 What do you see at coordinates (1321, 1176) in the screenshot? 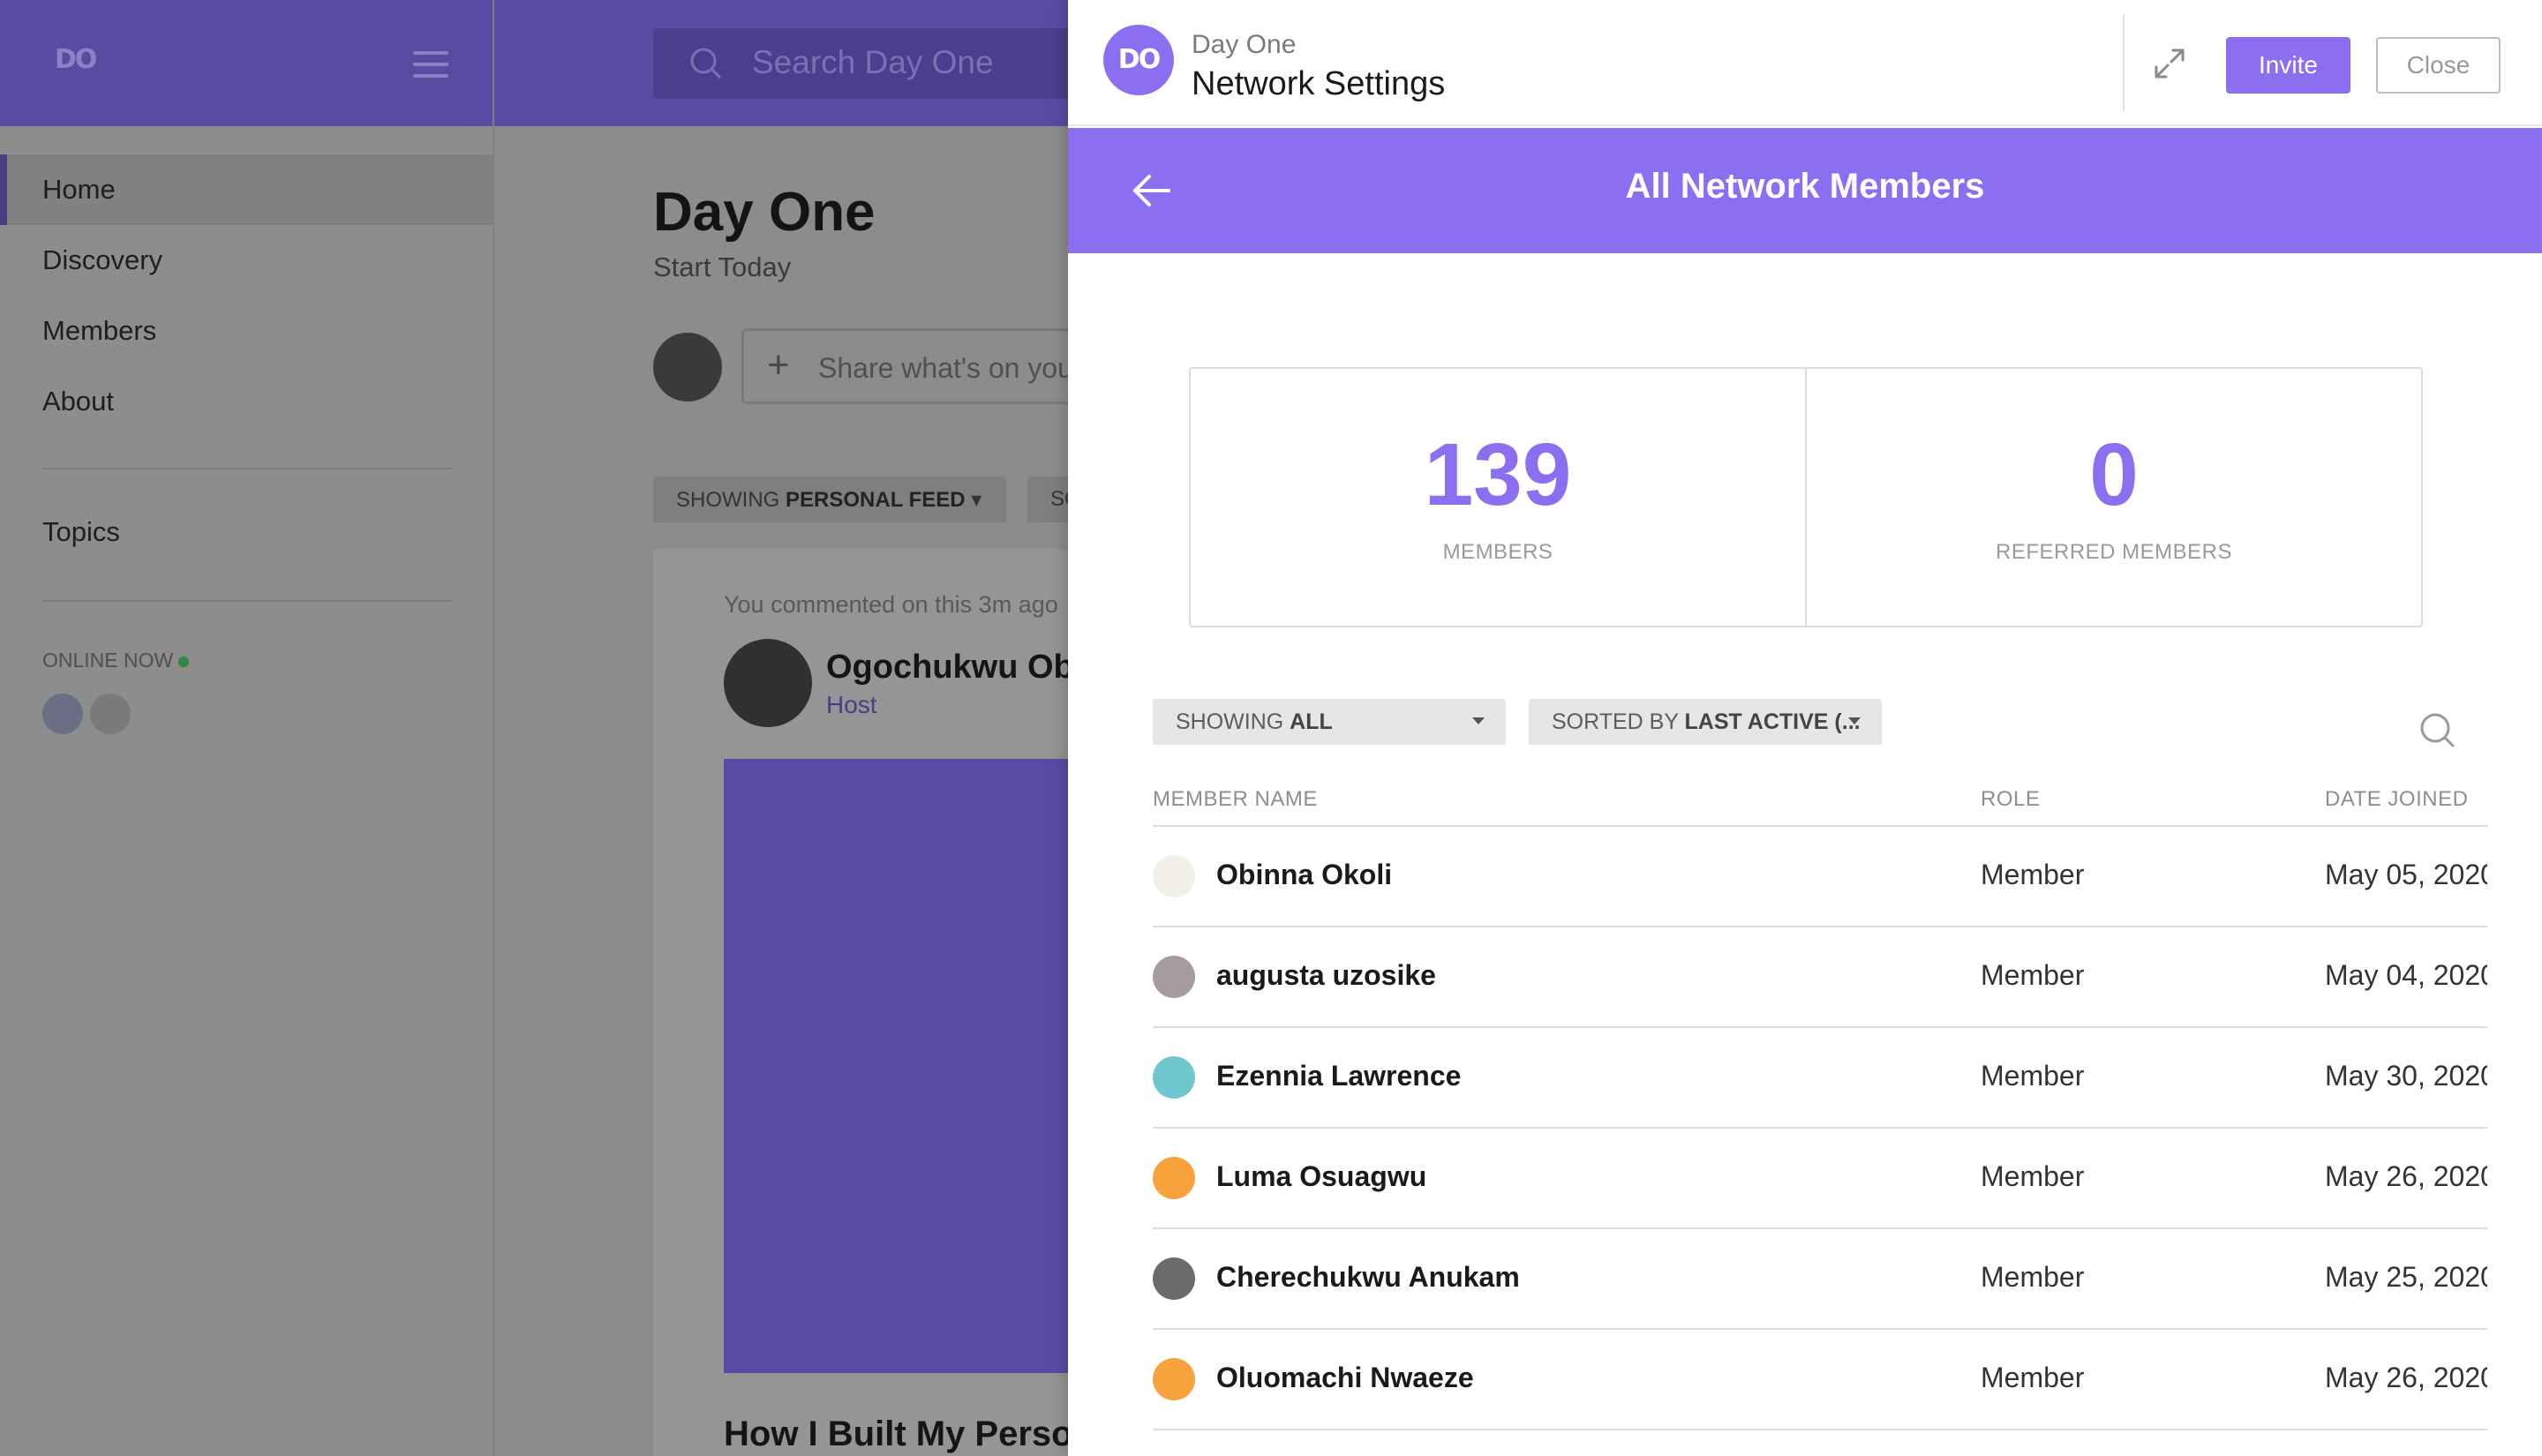
I see `member-name: Luma Osuagwu` at bounding box center [1321, 1176].